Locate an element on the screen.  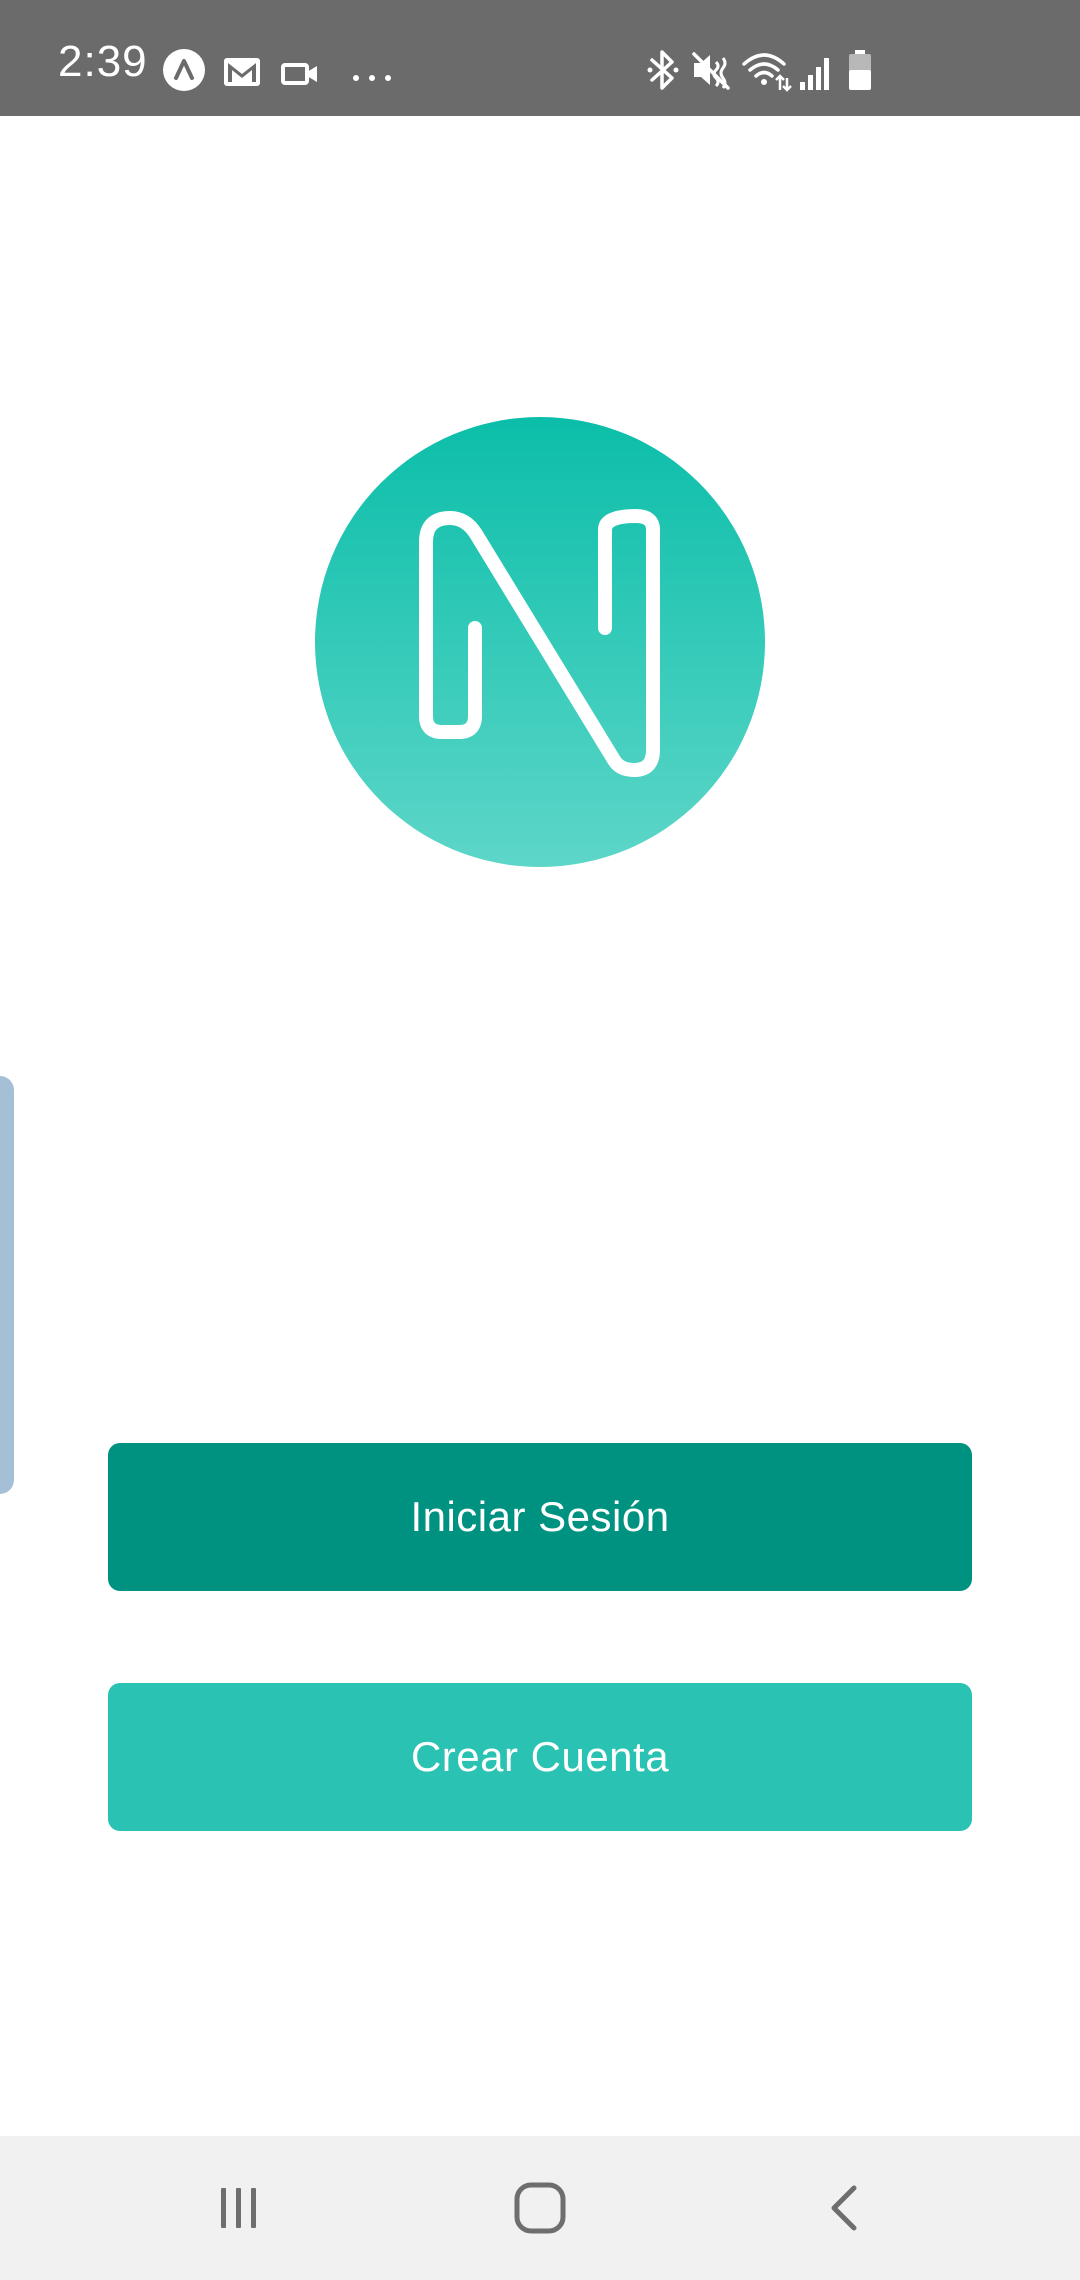
app-logo is located at coordinates (540, 642).